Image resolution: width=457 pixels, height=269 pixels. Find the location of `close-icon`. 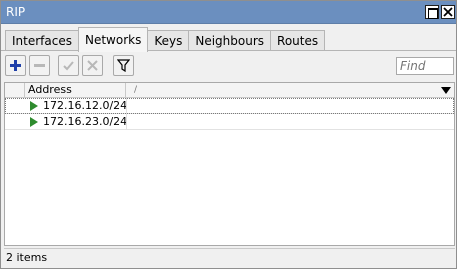

close-icon is located at coordinates (448, 12).